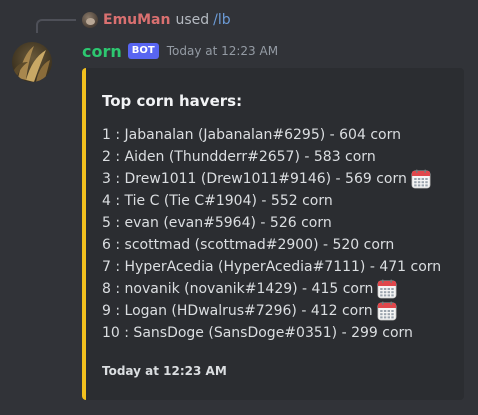  Describe the element at coordinates (136, 20) in the screenshot. I see `reply-username: EmuMan` at that location.